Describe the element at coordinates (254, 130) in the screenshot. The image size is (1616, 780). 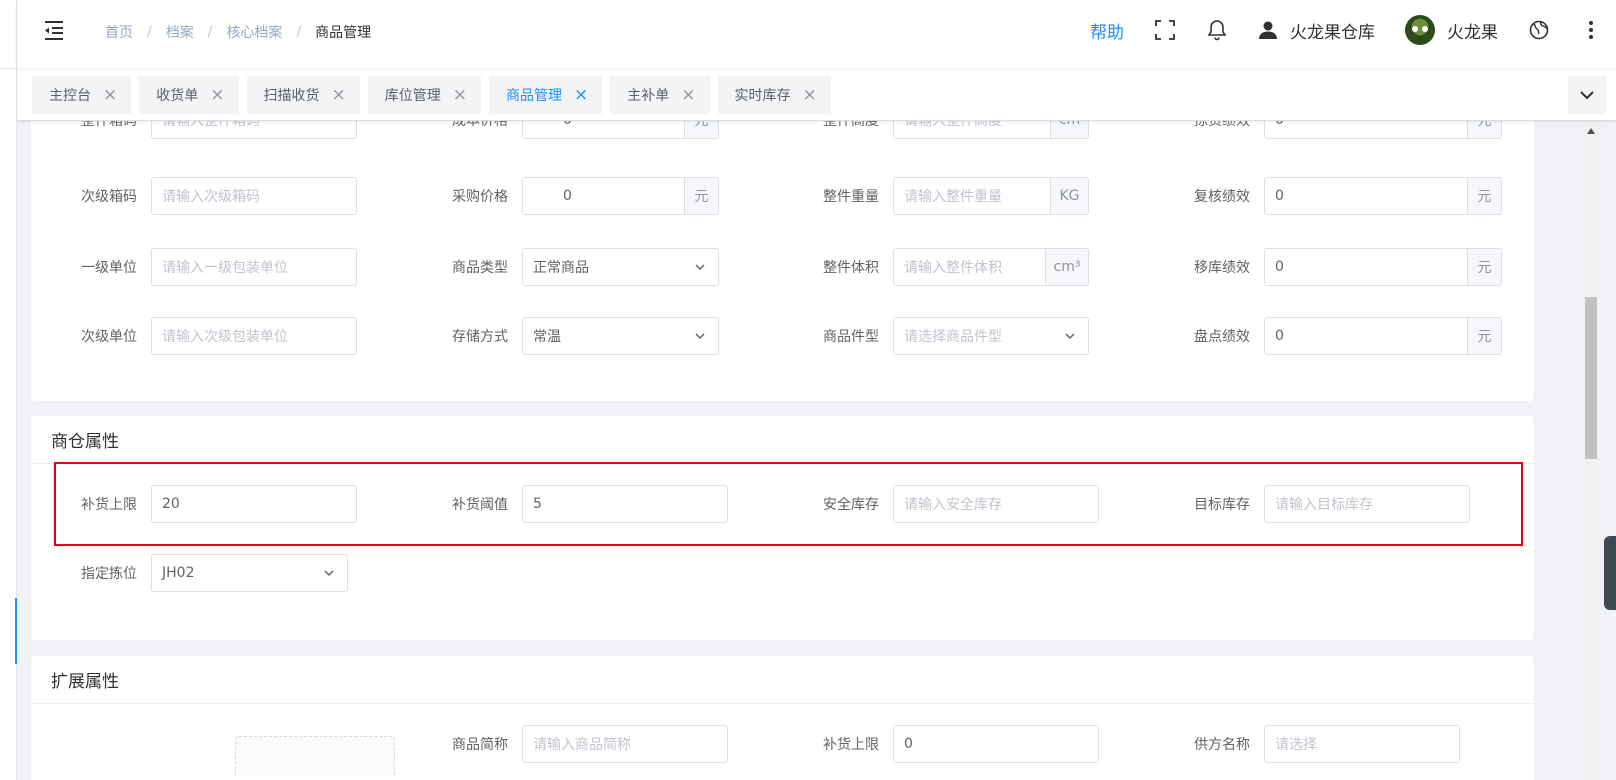
I see `box-code-input: 请输入整件箱码` at that location.